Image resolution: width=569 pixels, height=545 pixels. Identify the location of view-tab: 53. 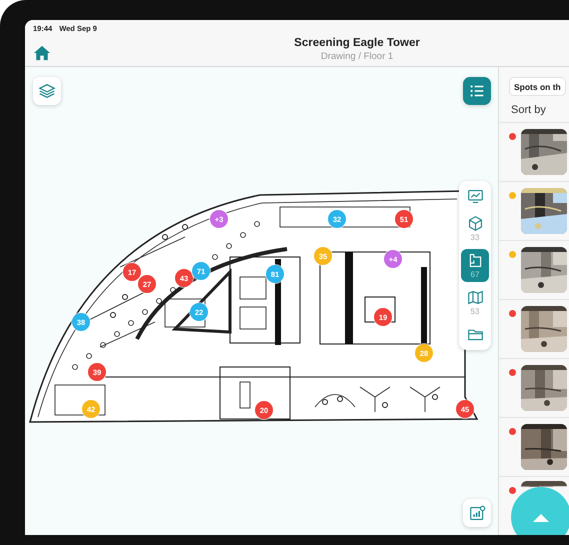
(475, 302).